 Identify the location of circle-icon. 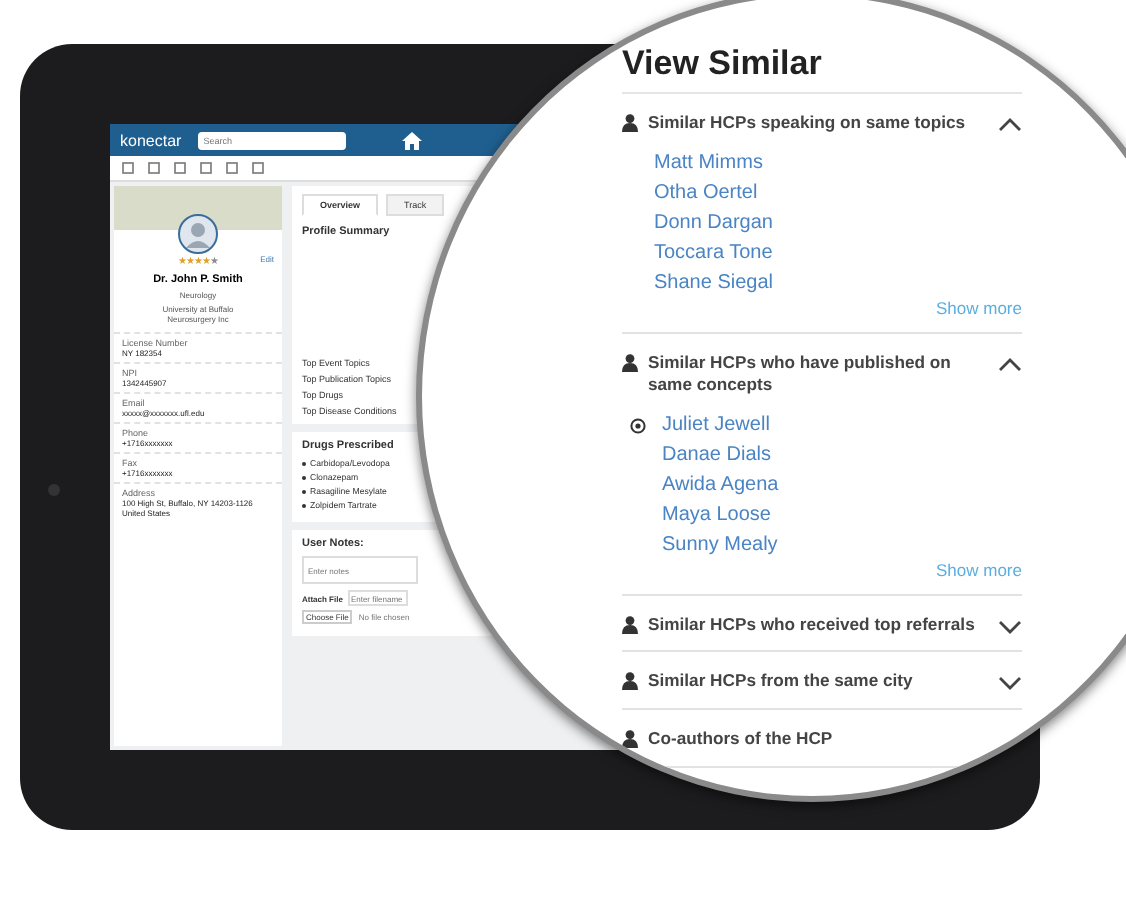
(638, 425).